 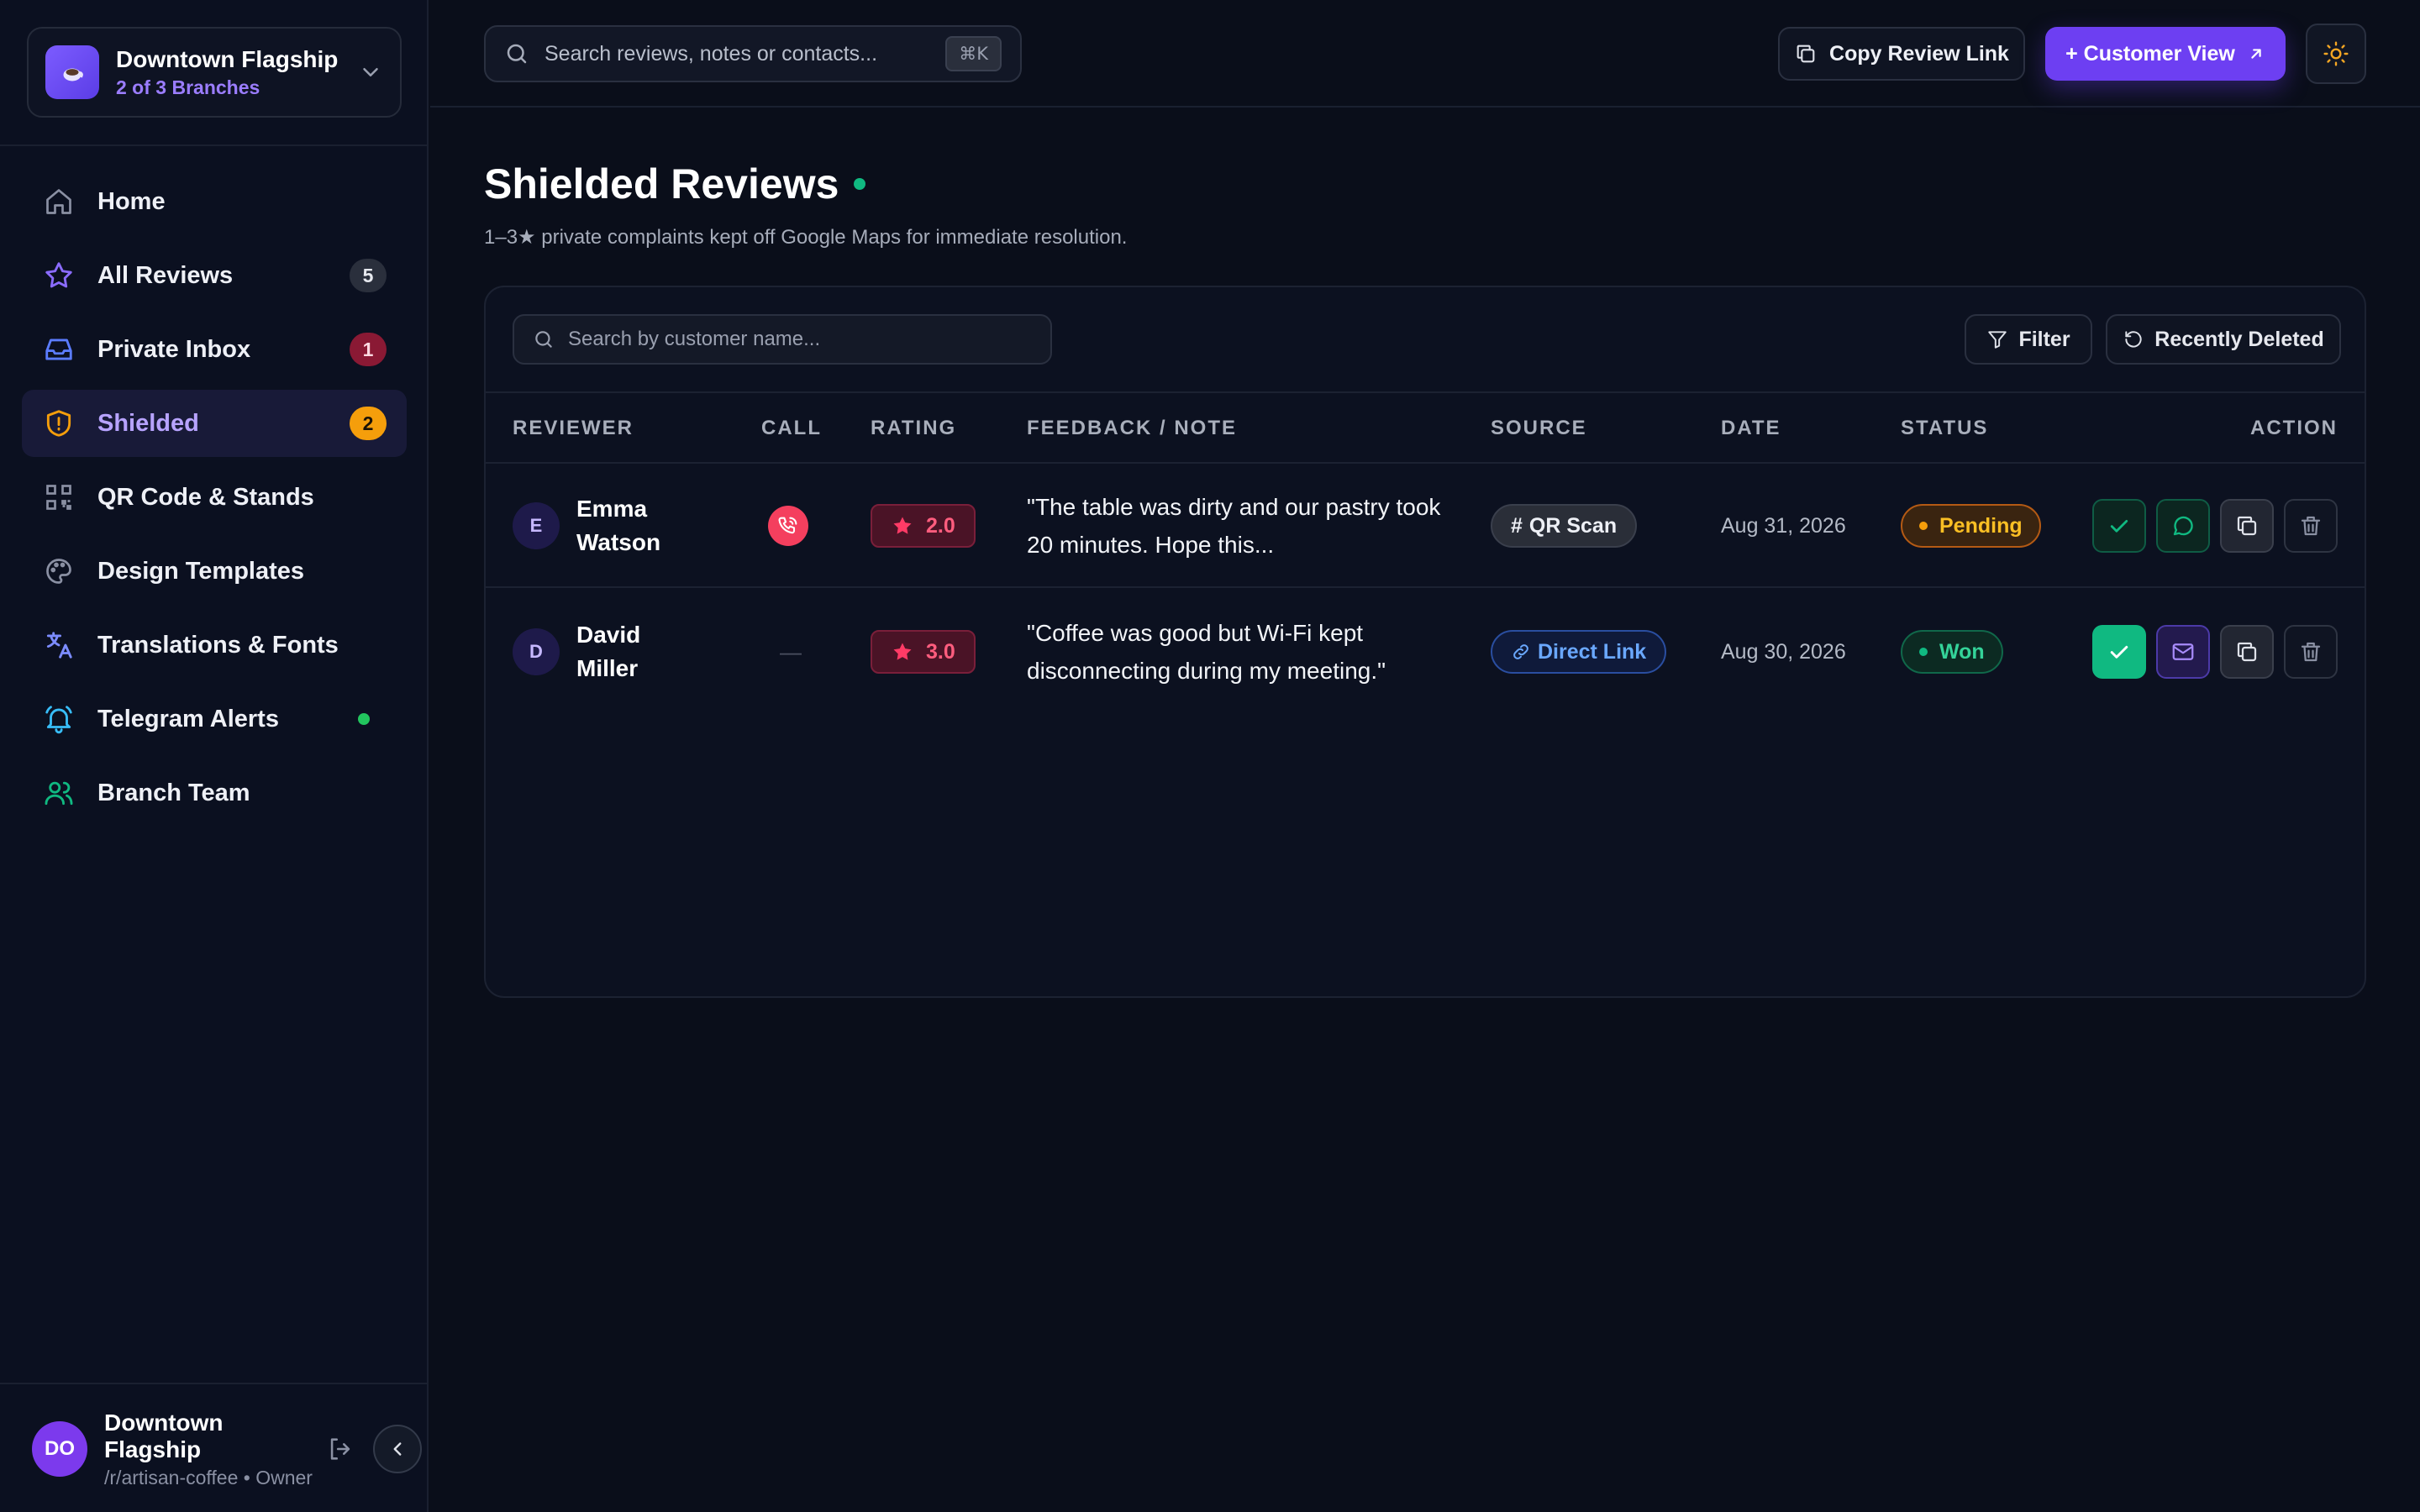 I want to click on sidebar-item-label: QR Code & Stands, so click(x=206, y=497).